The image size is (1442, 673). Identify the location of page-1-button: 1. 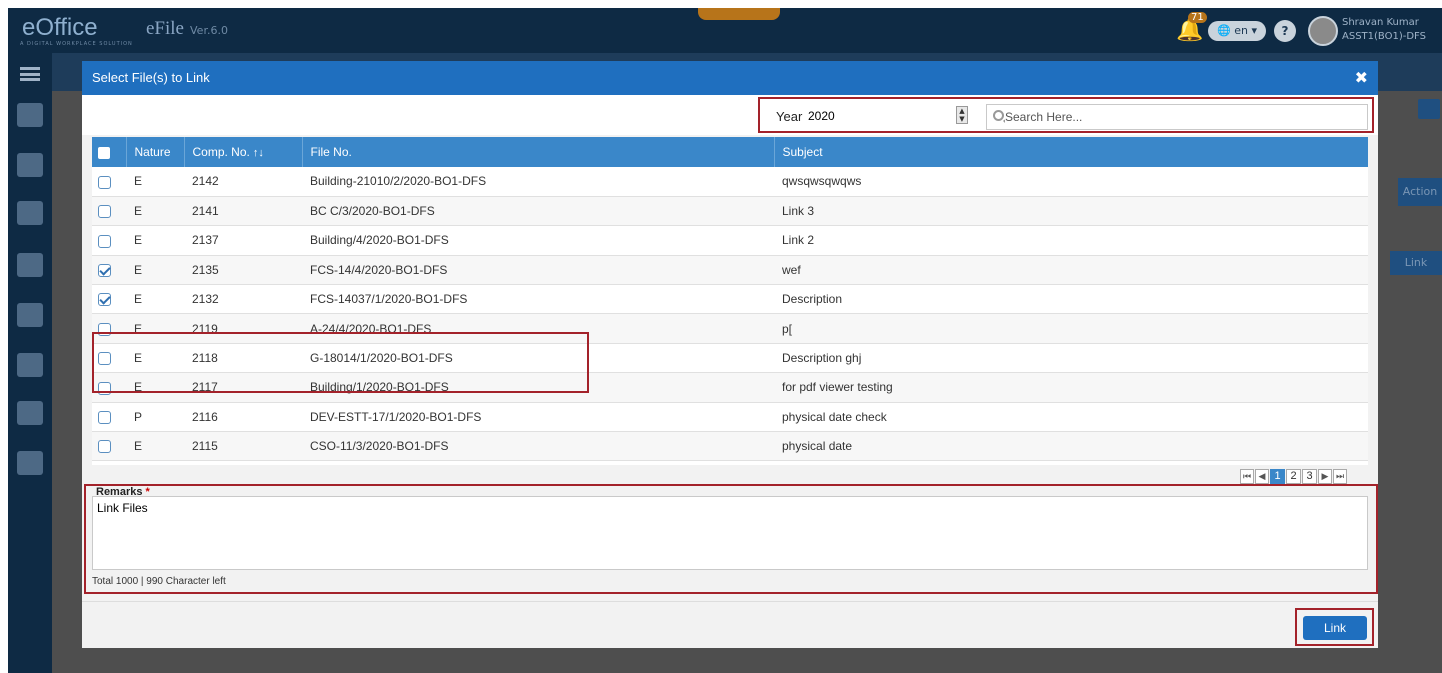
(1277, 476).